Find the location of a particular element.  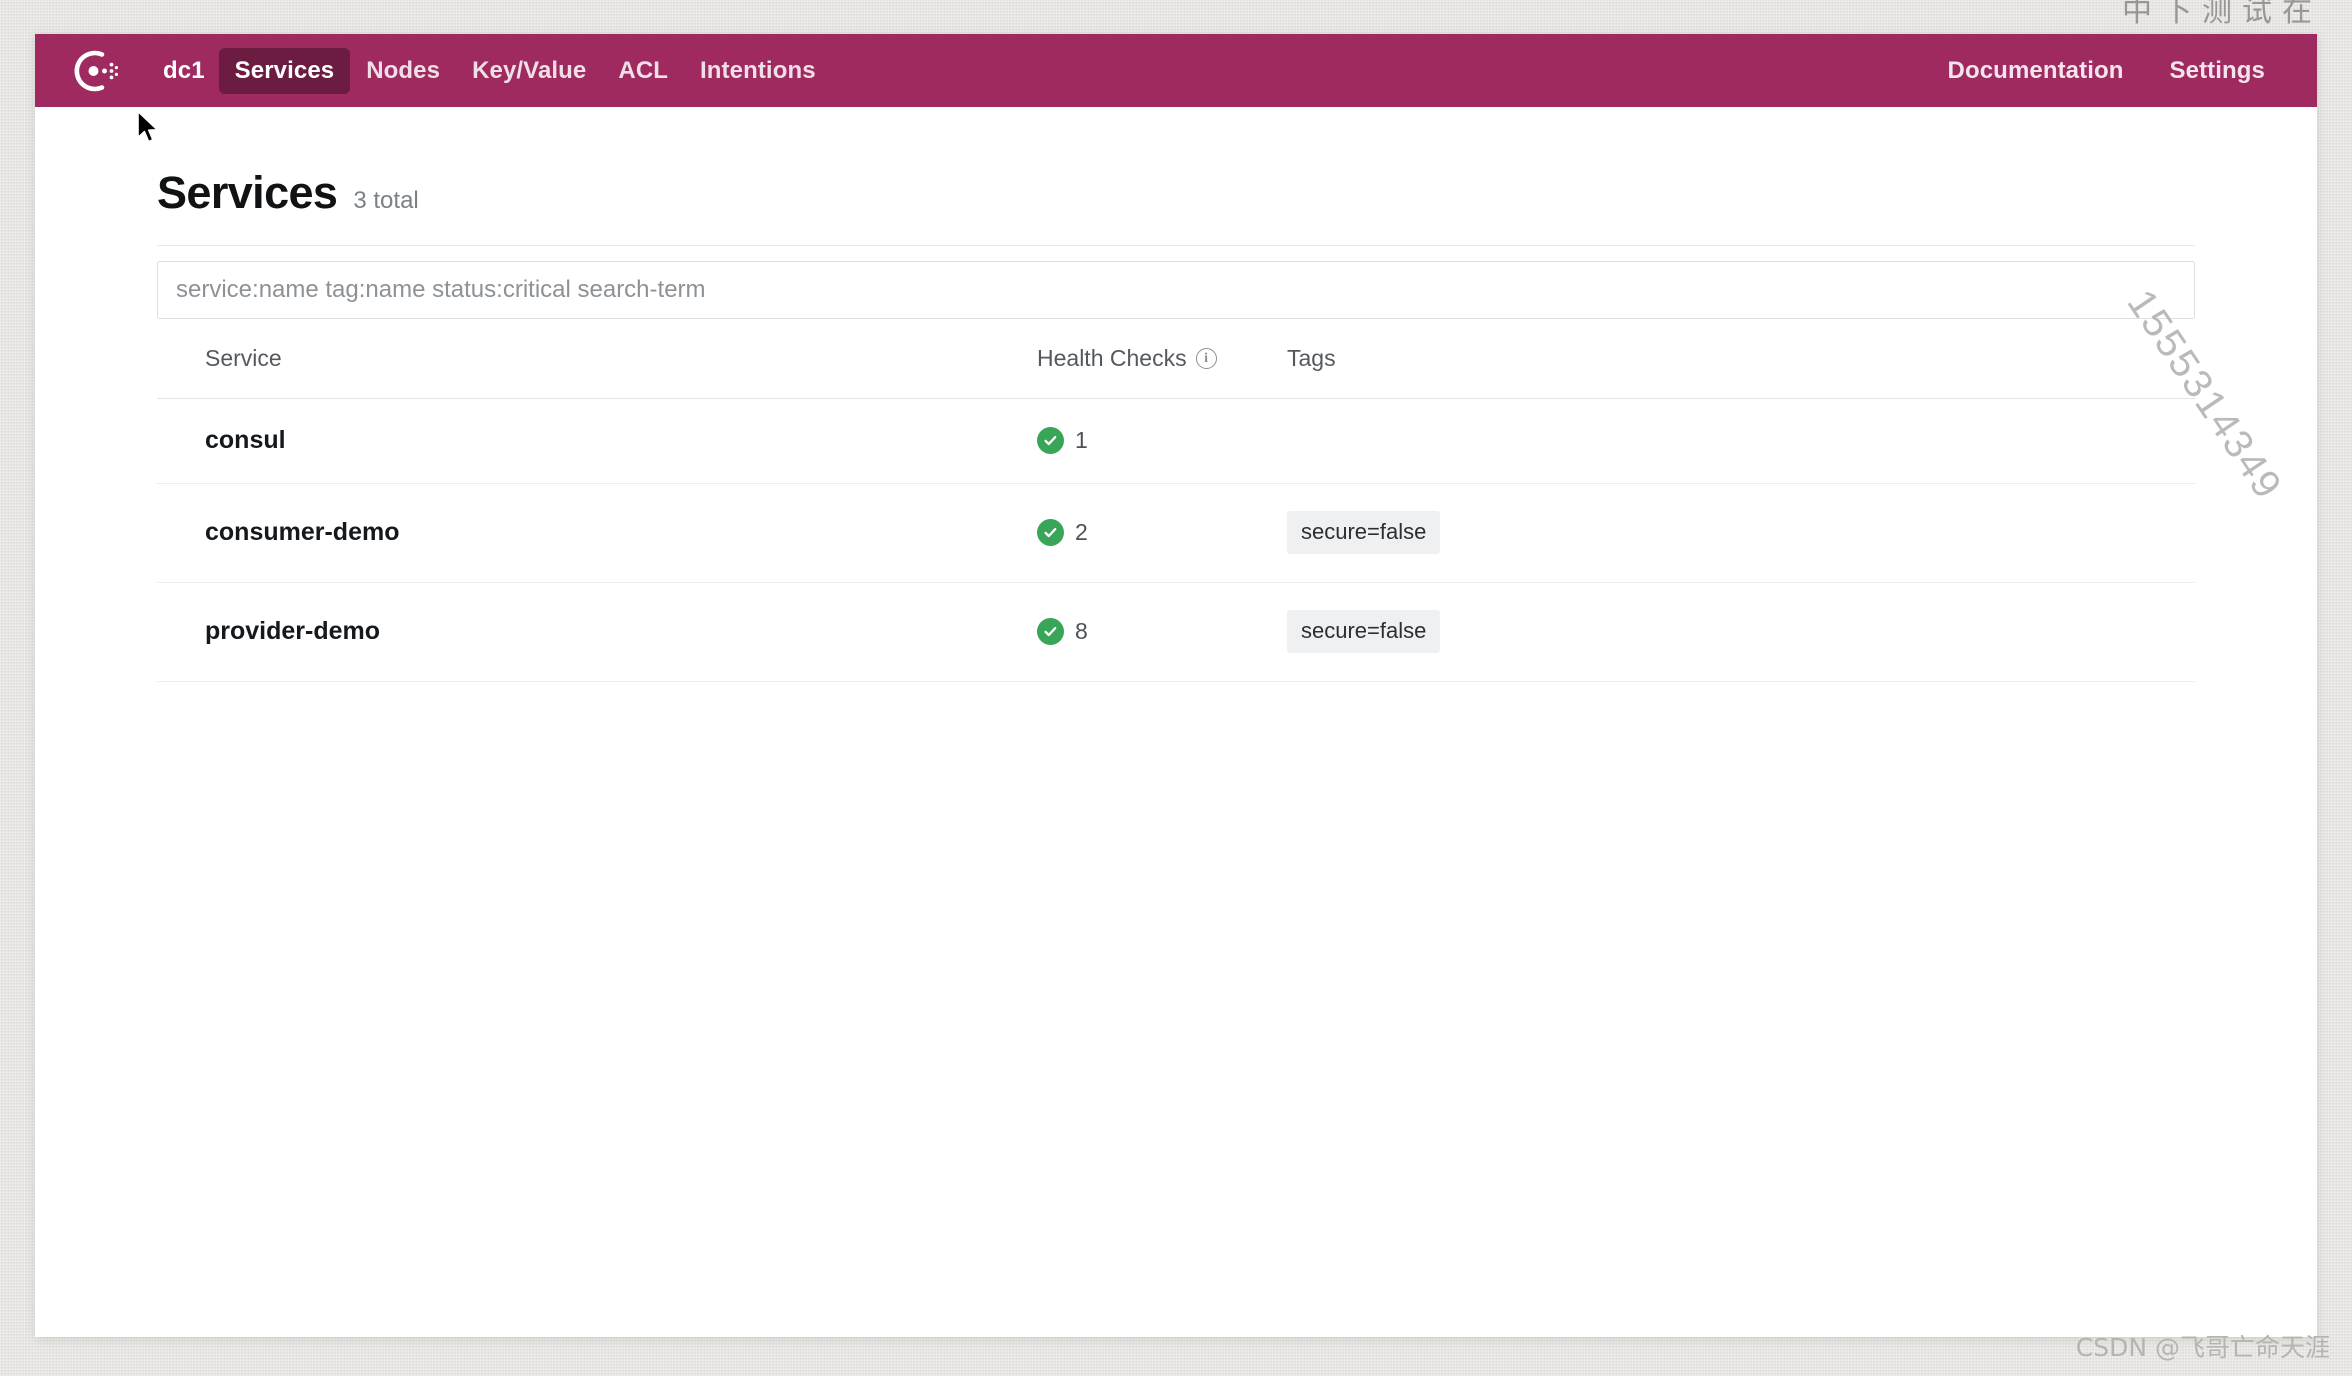

nav-item-intentions: Intentions is located at coordinates (758, 71).